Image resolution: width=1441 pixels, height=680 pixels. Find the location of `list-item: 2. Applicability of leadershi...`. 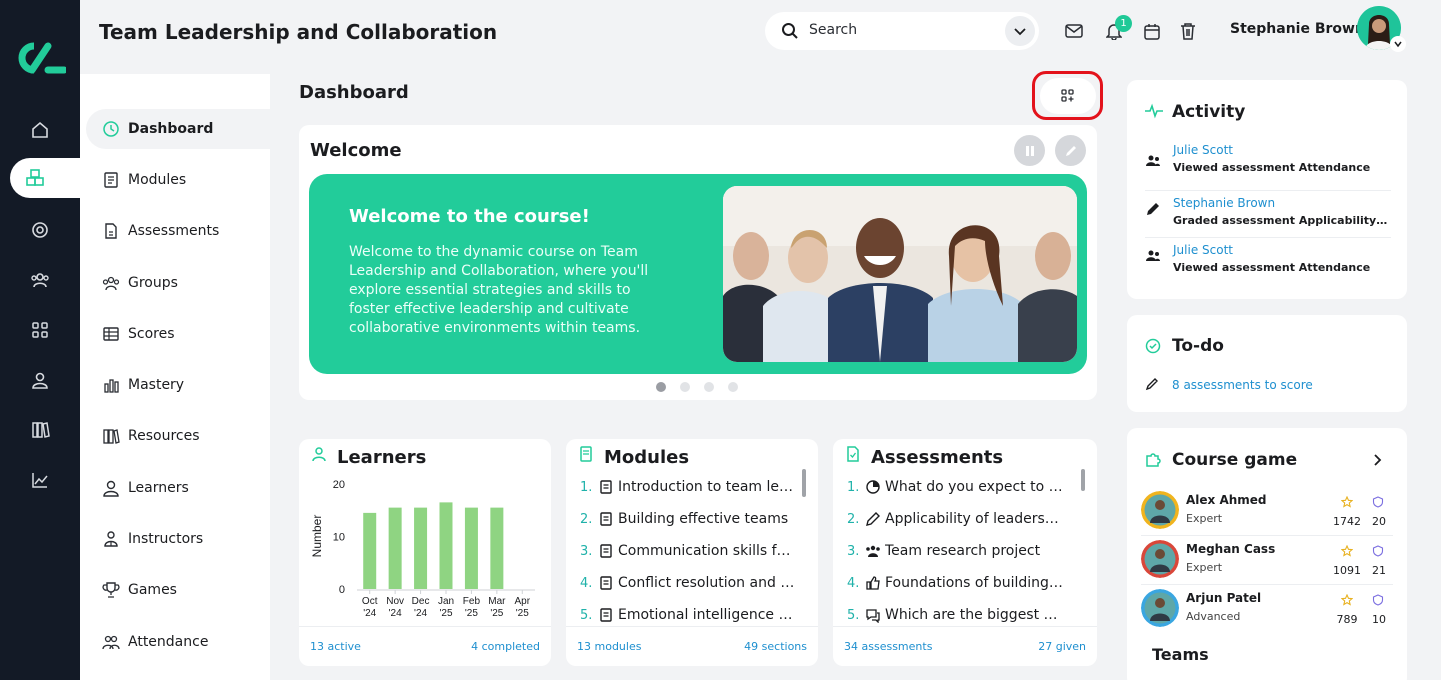

list-item: 2. Applicability of leadershi... is located at coordinates (957, 519).